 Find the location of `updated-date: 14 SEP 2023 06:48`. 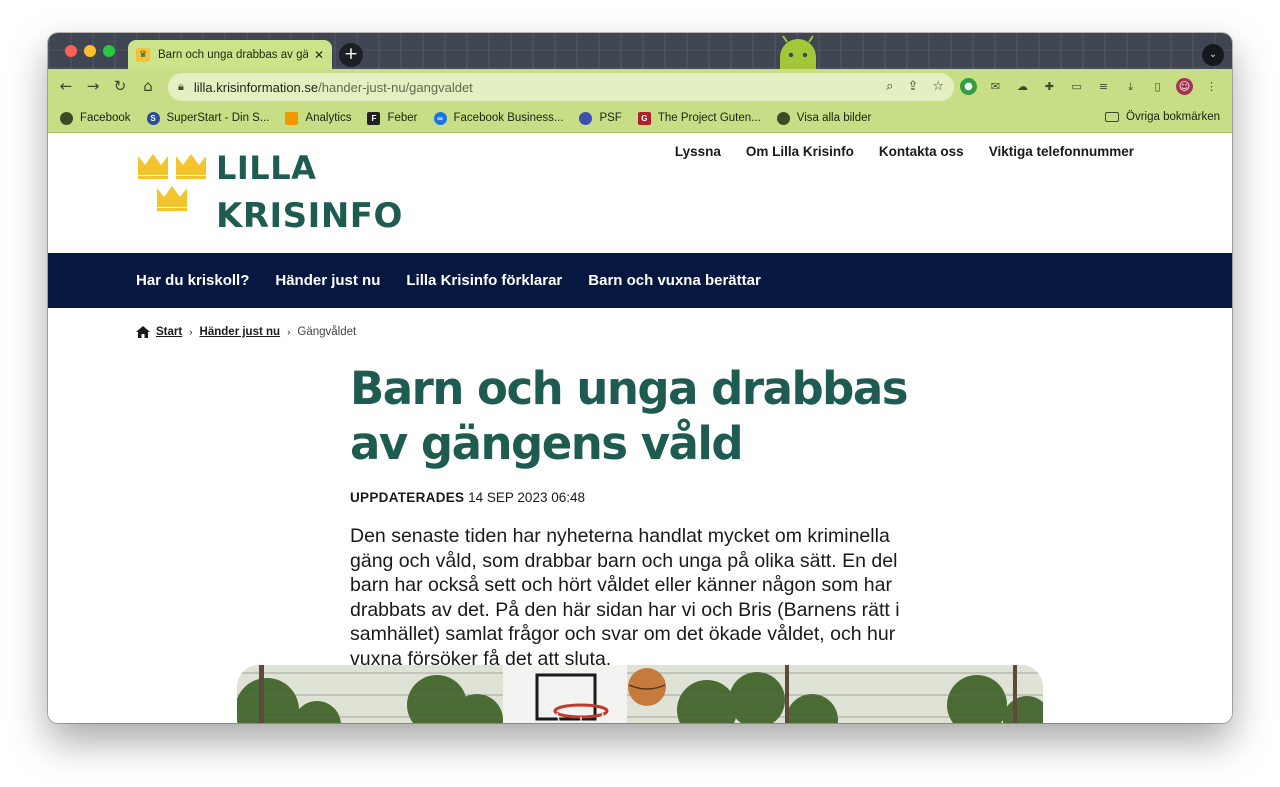

updated-date: 14 SEP 2023 06:48 is located at coordinates (526, 497).